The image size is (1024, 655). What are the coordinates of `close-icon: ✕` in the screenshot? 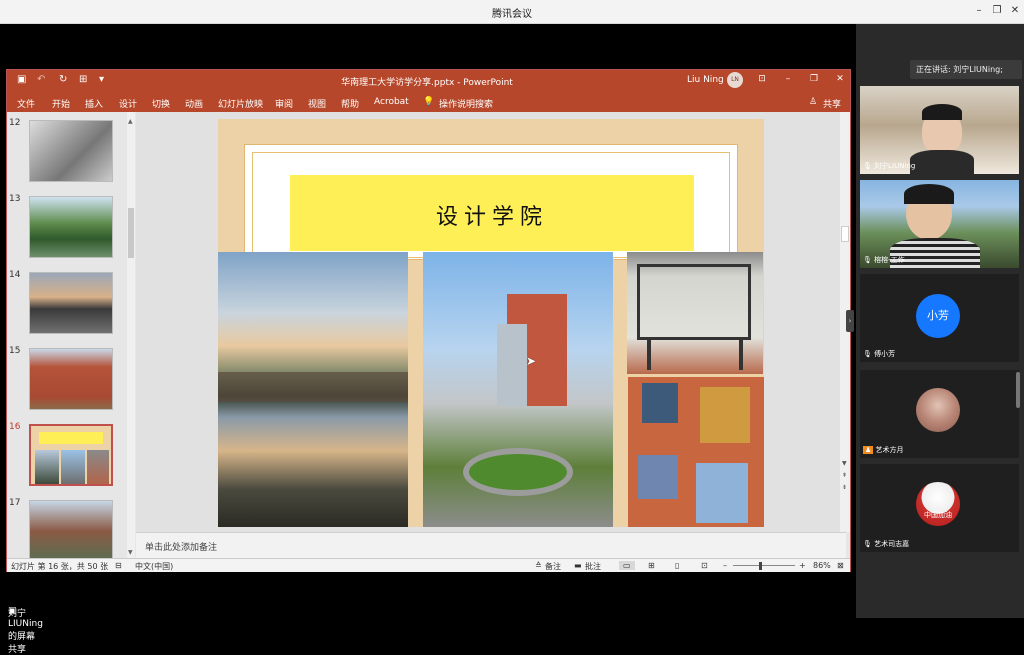 It's located at (1015, 10).